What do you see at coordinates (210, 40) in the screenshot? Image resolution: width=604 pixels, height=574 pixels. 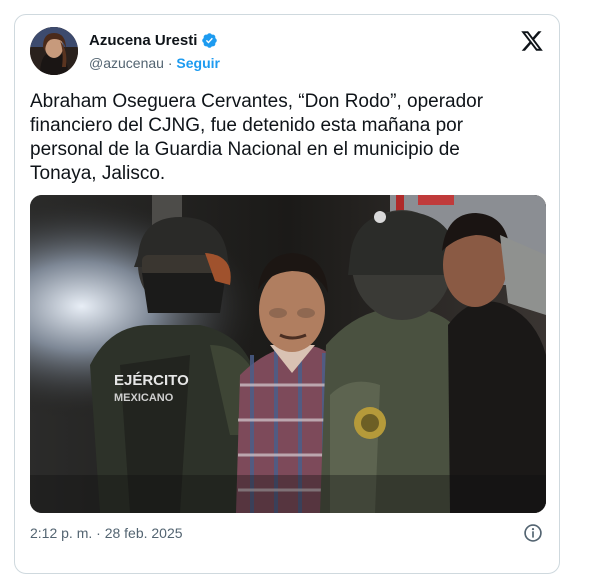 I see `verified-badge-icon` at bounding box center [210, 40].